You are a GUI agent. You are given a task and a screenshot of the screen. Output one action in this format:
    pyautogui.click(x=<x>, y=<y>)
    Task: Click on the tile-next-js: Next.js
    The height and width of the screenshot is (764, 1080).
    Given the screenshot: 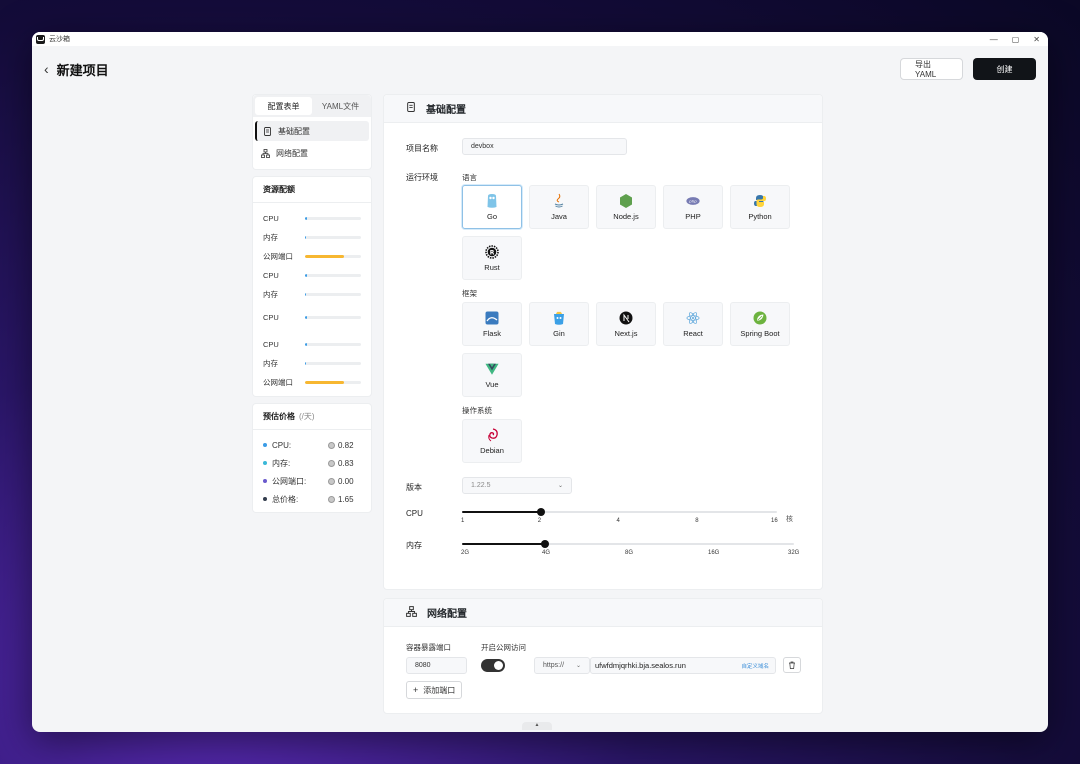 What is the action you would take?
    pyautogui.click(x=626, y=324)
    